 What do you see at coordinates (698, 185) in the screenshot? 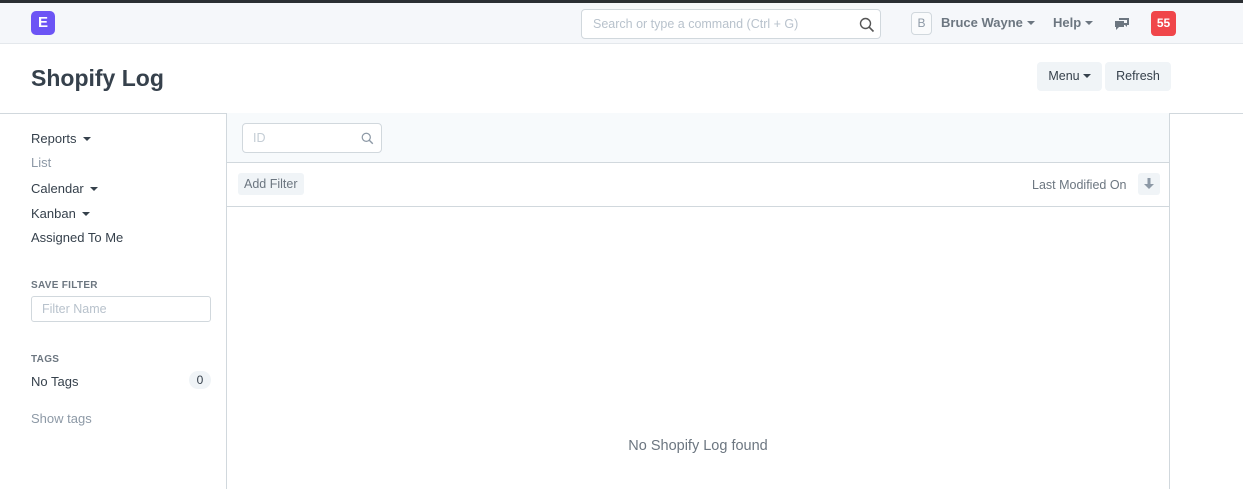
I see `list-toolbar: Add Filter Last Modified On` at bounding box center [698, 185].